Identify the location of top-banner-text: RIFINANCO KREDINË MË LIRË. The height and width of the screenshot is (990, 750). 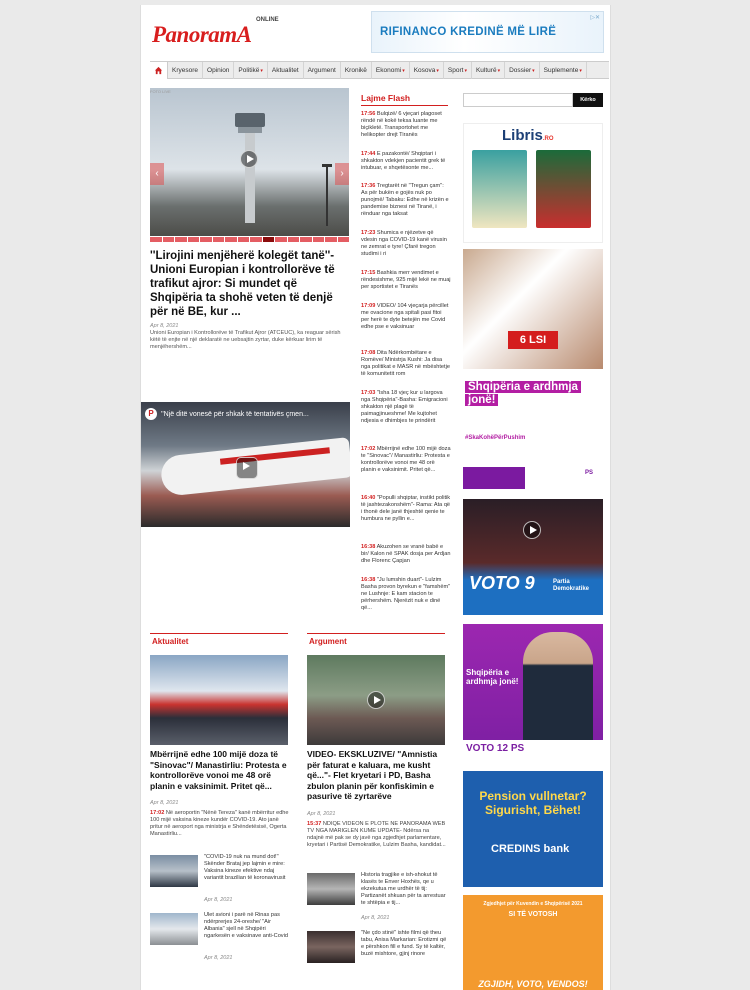
(468, 32).